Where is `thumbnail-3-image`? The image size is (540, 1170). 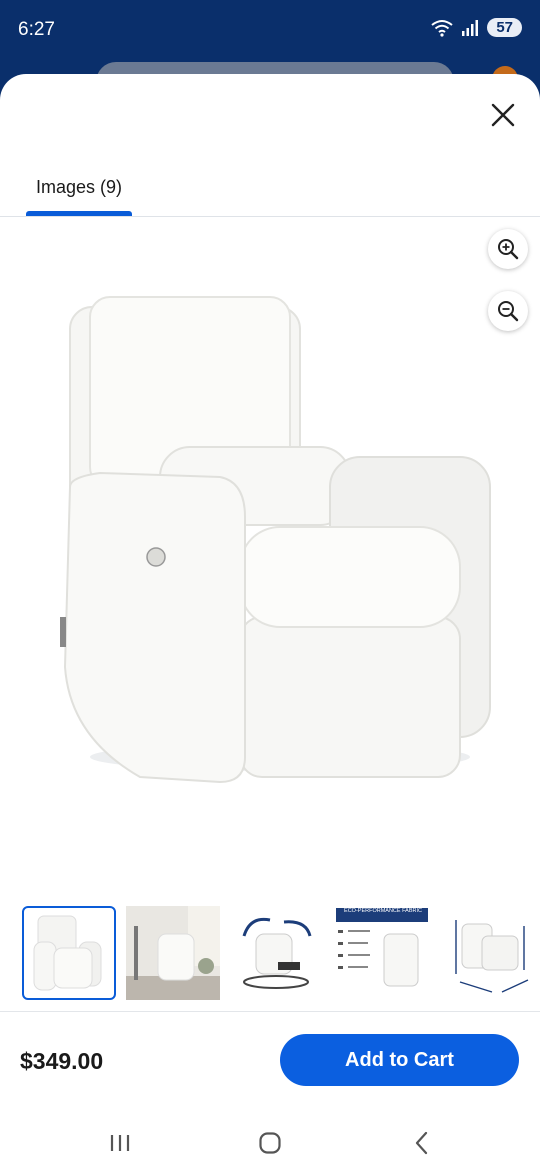
thumbnail-3-image is located at coordinates (277, 953).